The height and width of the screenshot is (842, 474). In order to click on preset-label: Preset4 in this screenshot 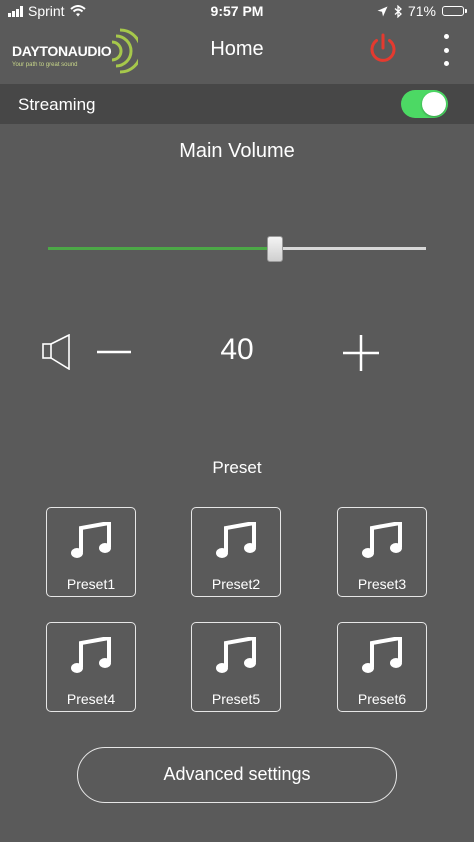, I will do `click(91, 699)`.